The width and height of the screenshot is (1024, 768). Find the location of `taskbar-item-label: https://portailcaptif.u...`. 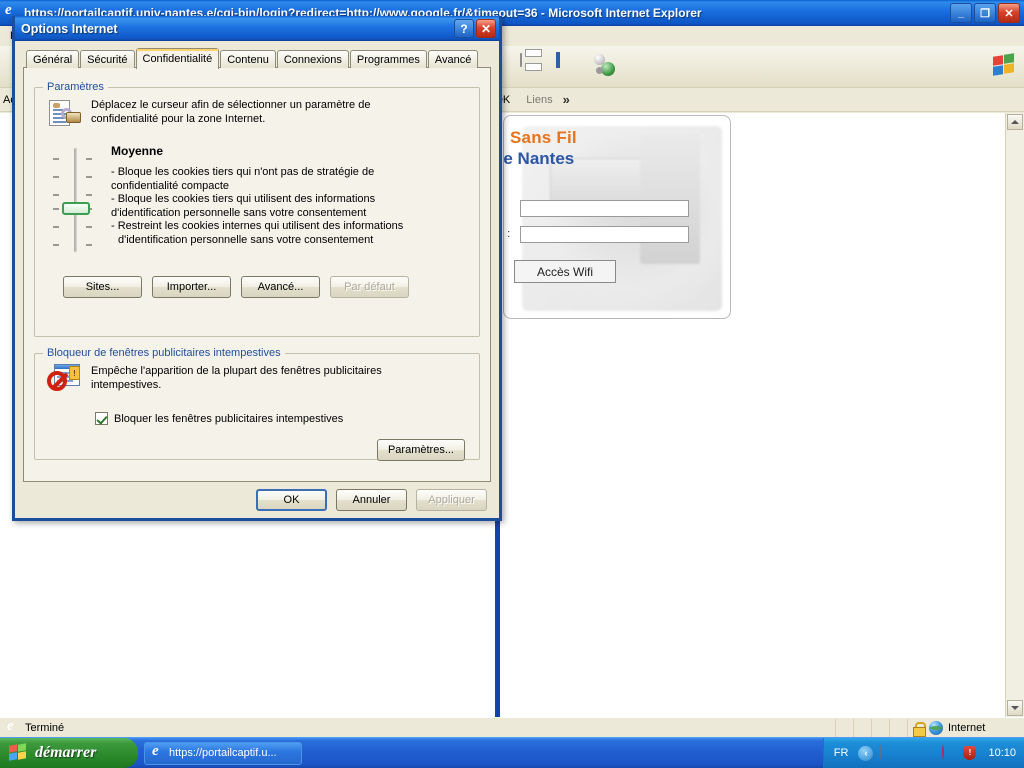

taskbar-item-label: https://portailcaptif.u... is located at coordinates (223, 753).